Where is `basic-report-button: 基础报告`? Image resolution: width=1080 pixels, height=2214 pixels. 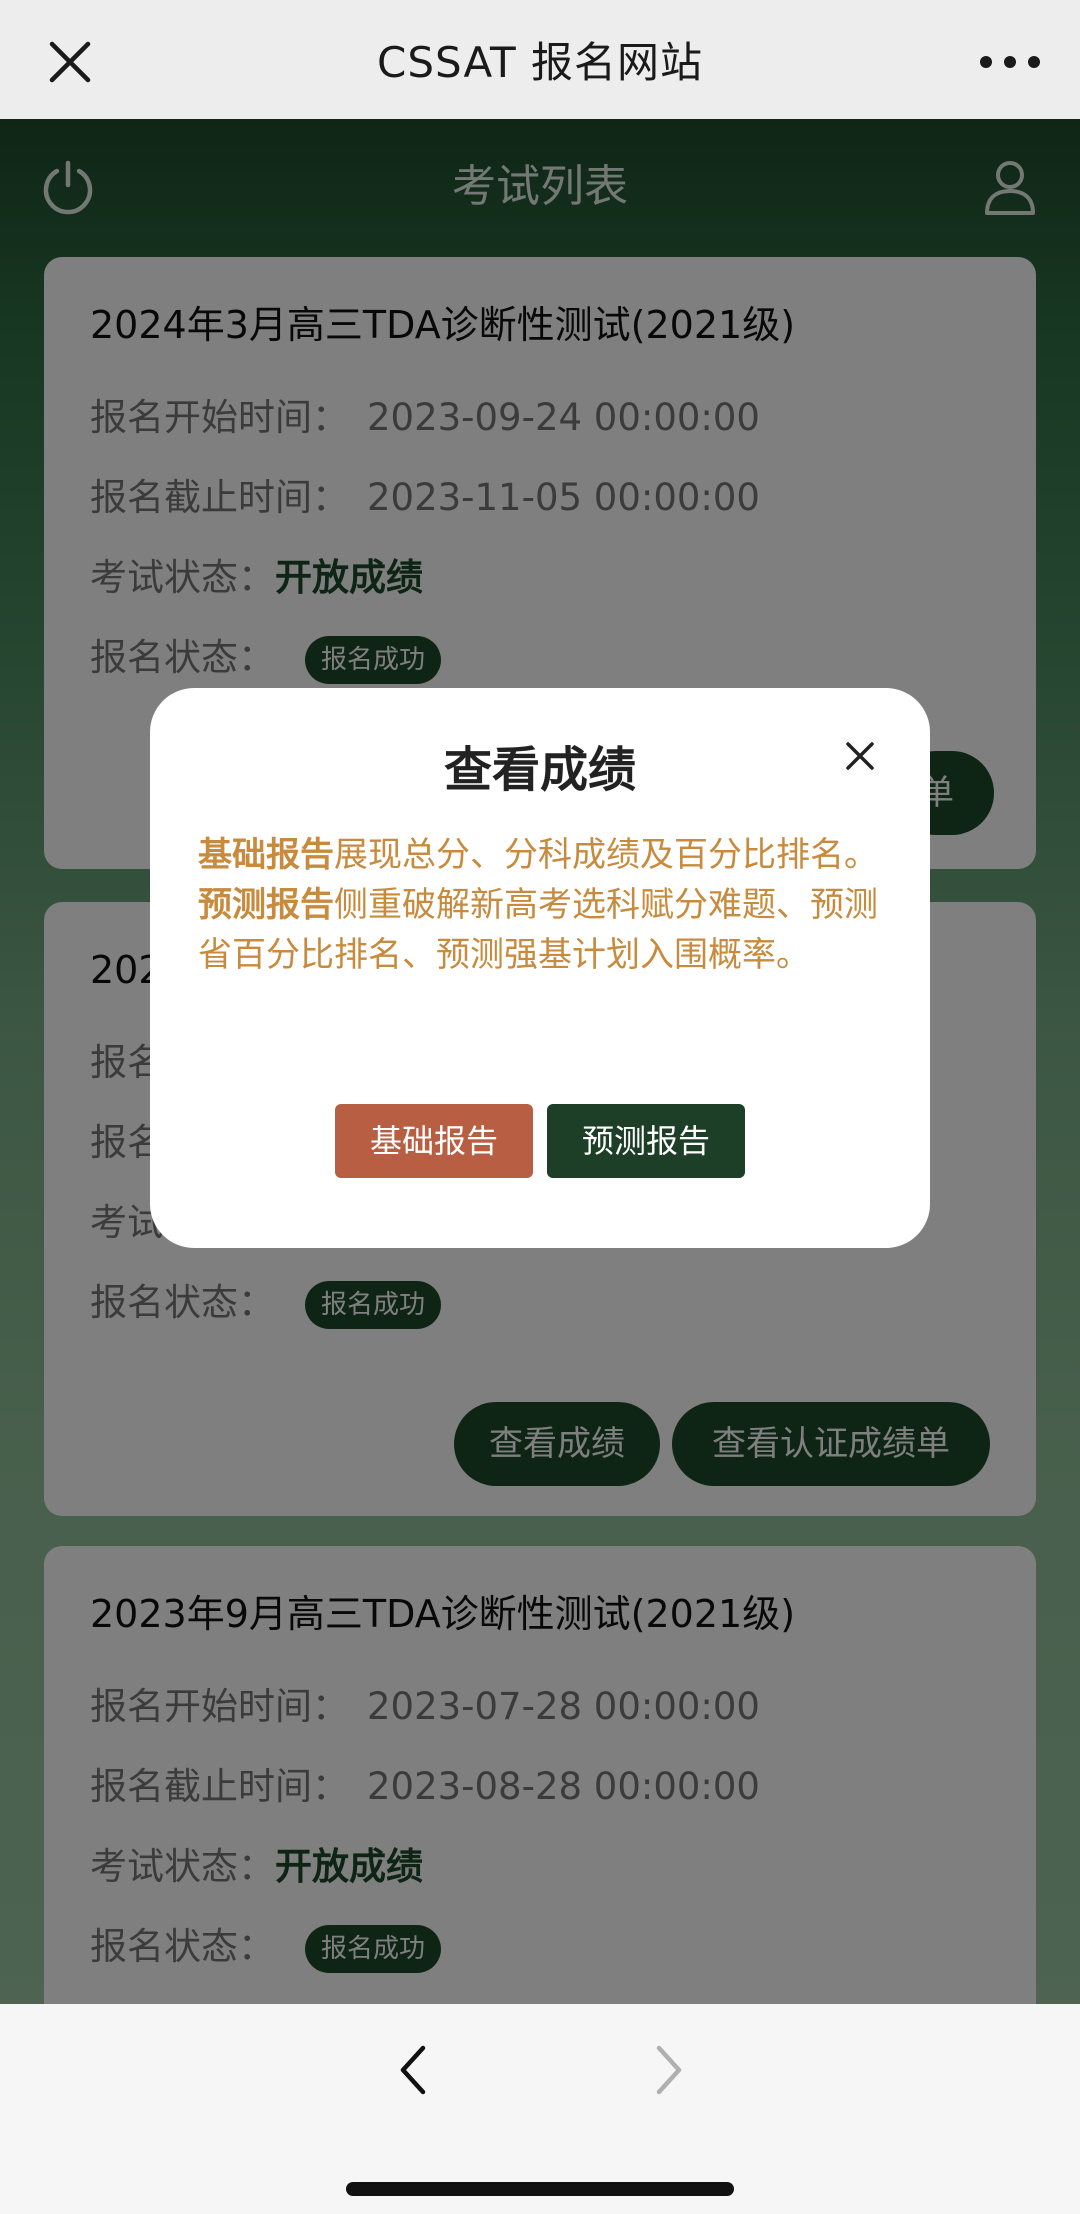
basic-report-button: 基础报告 is located at coordinates (434, 1141).